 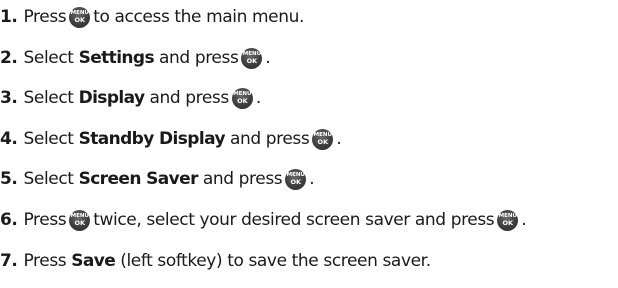 What do you see at coordinates (9, 139) in the screenshot?
I see `step-number: 4.` at bounding box center [9, 139].